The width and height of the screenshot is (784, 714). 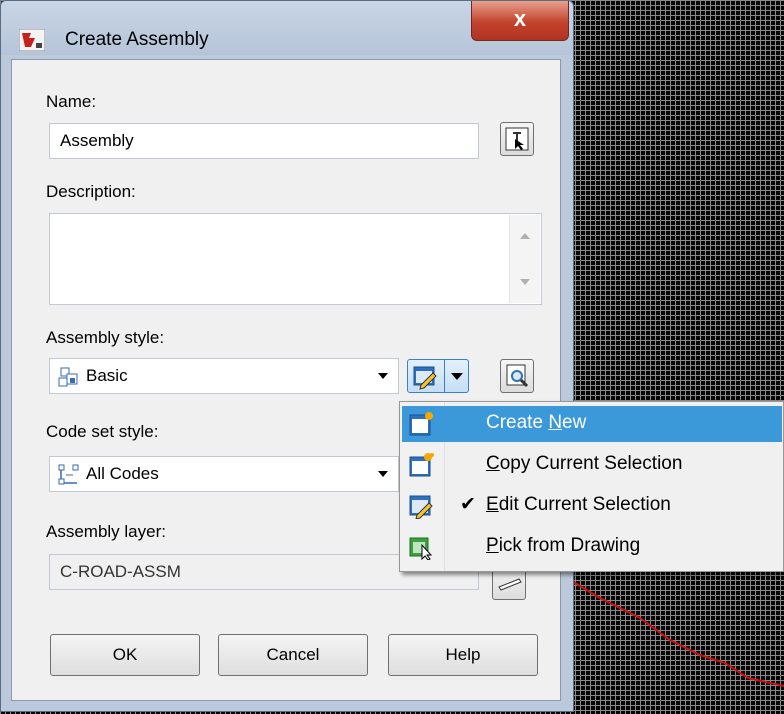 I want to click on cancel-button: Cancel, so click(x=293, y=655).